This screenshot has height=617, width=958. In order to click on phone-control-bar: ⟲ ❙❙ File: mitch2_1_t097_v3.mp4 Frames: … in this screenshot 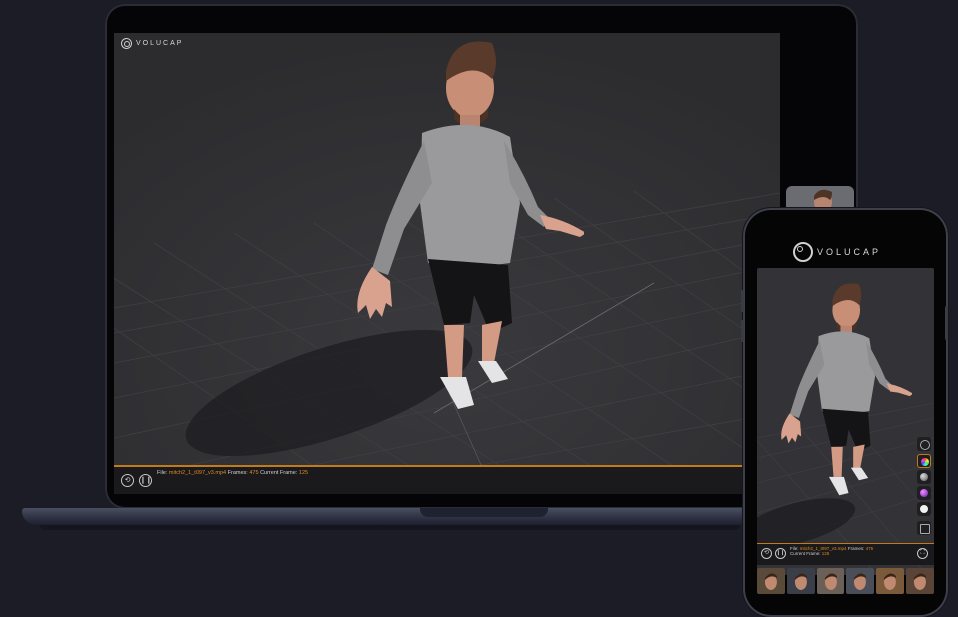, I will do `click(845, 554)`.